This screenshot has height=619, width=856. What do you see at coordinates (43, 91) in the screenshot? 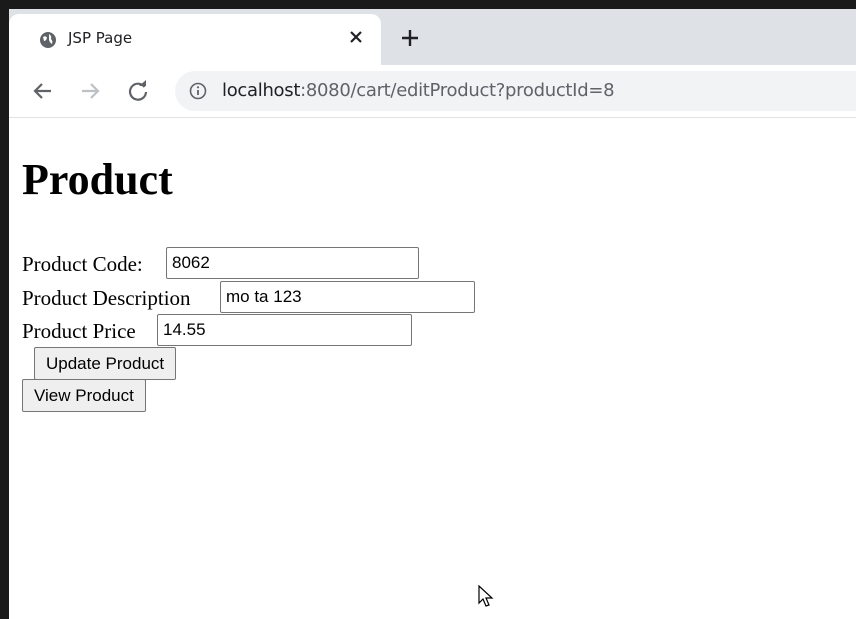
I see `back-arrow-icon` at bounding box center [43, 91].